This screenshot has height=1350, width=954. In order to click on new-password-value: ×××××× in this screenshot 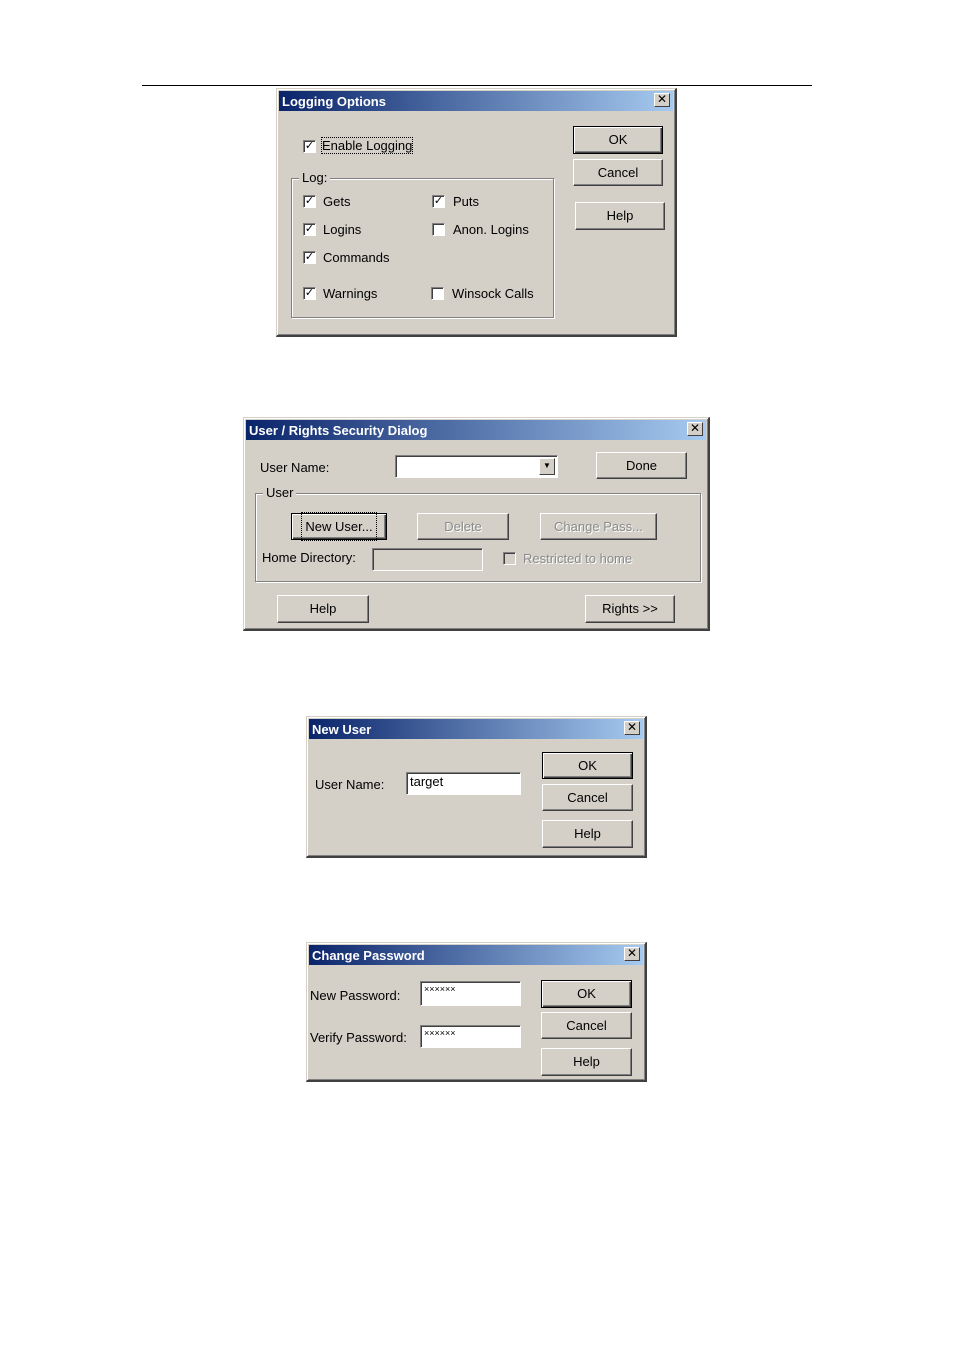, I will do `click(440, 989)`.